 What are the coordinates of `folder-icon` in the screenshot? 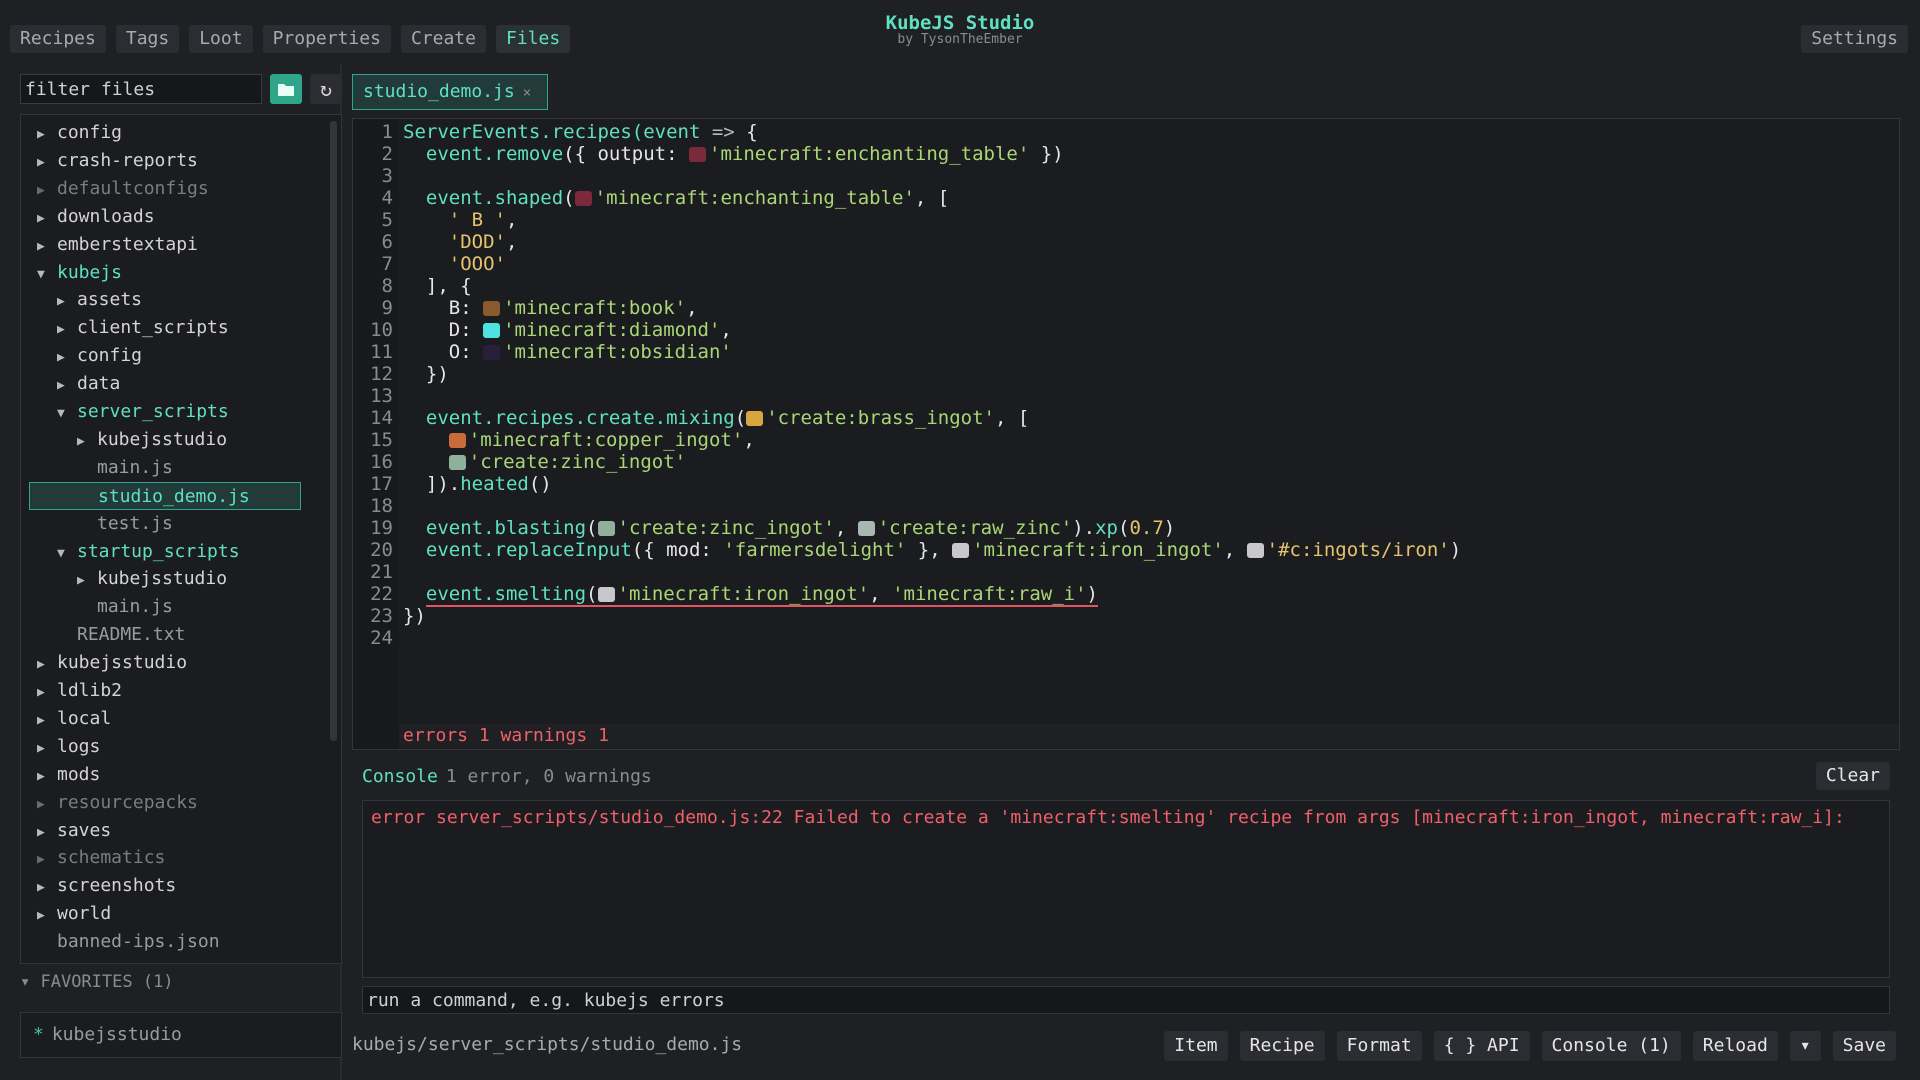 It's located at (286, 89).